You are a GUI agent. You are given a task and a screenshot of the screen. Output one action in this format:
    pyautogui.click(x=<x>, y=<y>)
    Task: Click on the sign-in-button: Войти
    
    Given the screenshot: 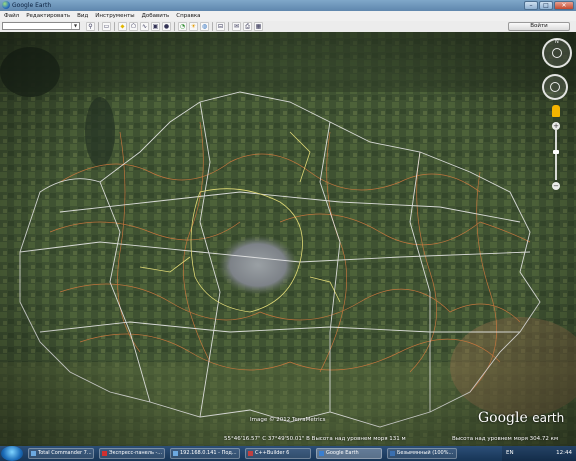 What is the action you would take?
    pyautogui.click(x=539, y=26)
    